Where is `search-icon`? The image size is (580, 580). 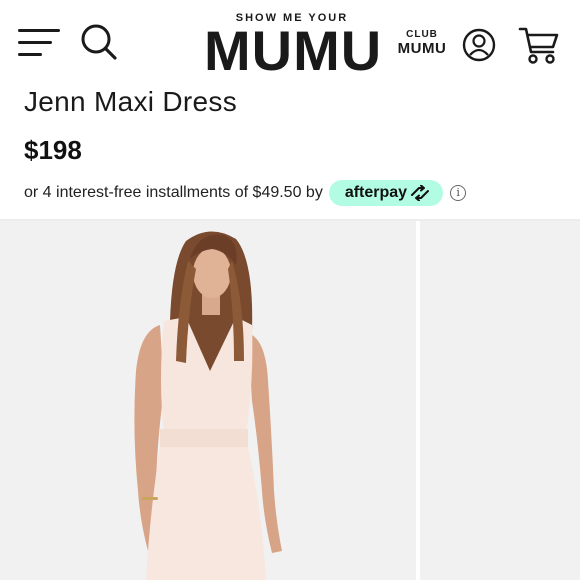 search-icon is located at coordinates (99, 42).